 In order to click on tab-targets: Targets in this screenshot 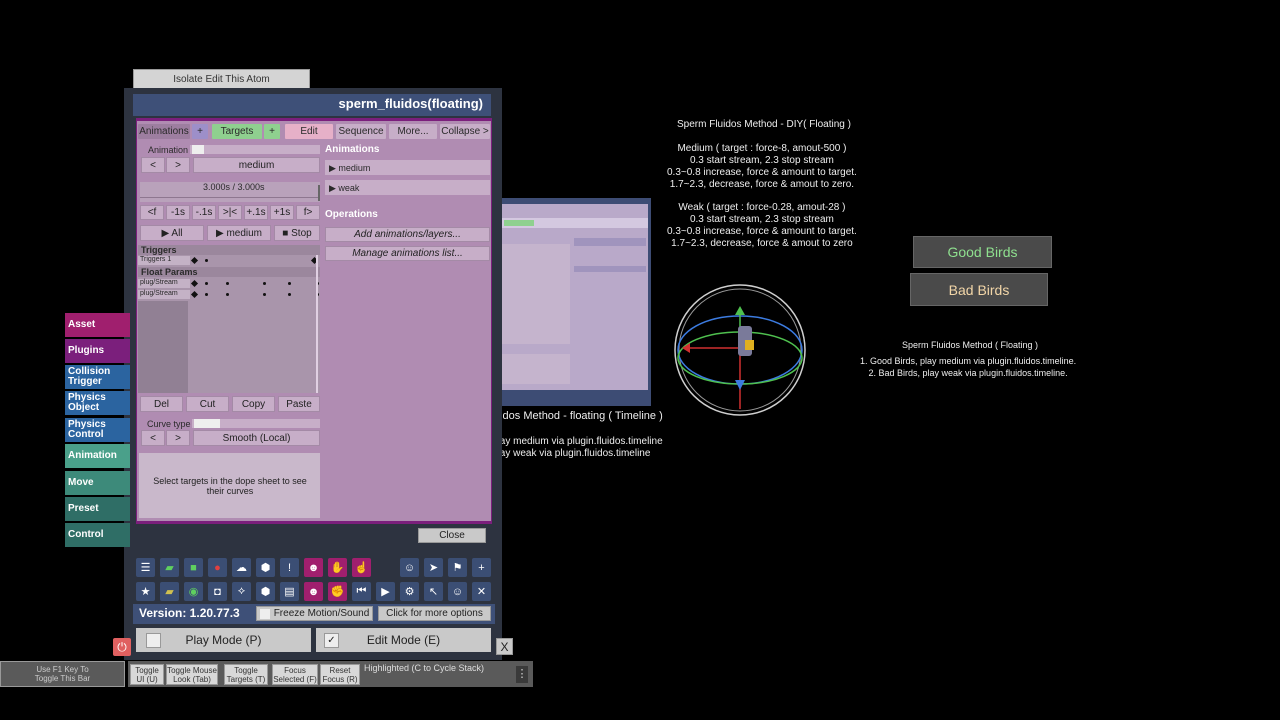, I will do `click(237, 131)`.